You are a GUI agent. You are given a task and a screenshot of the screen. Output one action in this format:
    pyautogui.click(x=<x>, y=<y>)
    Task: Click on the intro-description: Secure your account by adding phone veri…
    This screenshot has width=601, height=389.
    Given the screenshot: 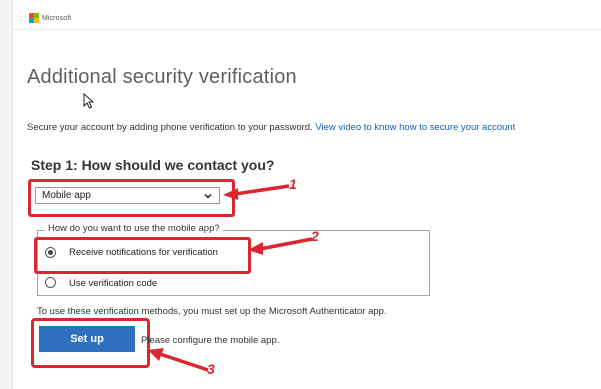 What is the action you would take?
    pyautogui.click(x=170, y=127)
    